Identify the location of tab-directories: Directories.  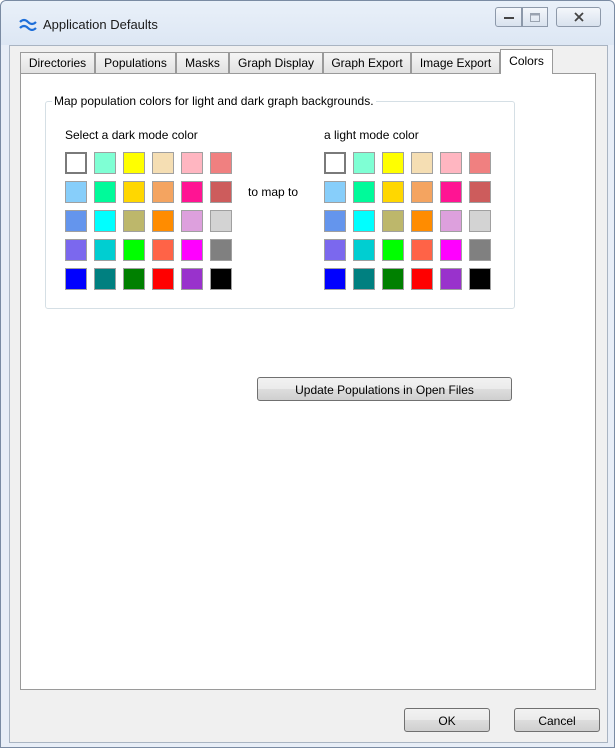
(57, 62).